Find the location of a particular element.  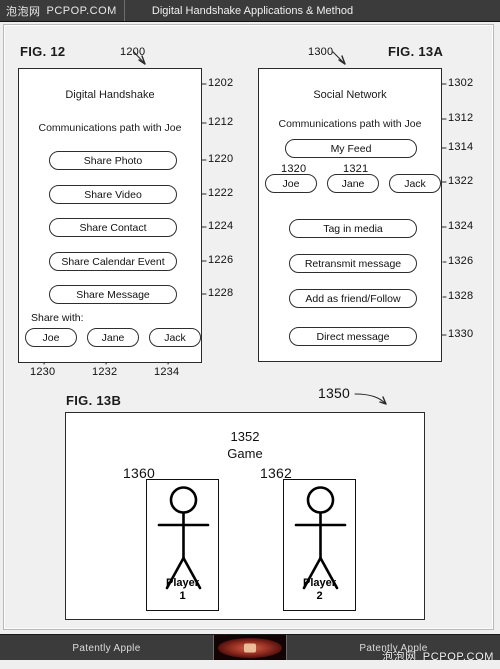

ref-1230: 1230 is located at coordinates (43, 372).